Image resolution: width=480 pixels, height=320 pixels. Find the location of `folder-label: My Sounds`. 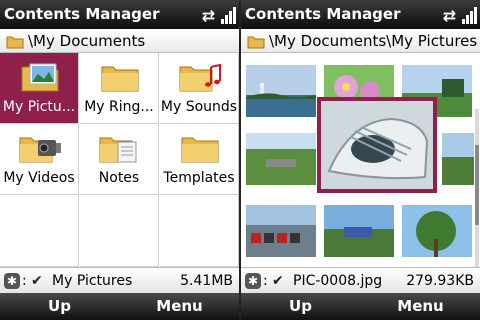

folder-label: My Sounds is located at coordinates (199, 107).